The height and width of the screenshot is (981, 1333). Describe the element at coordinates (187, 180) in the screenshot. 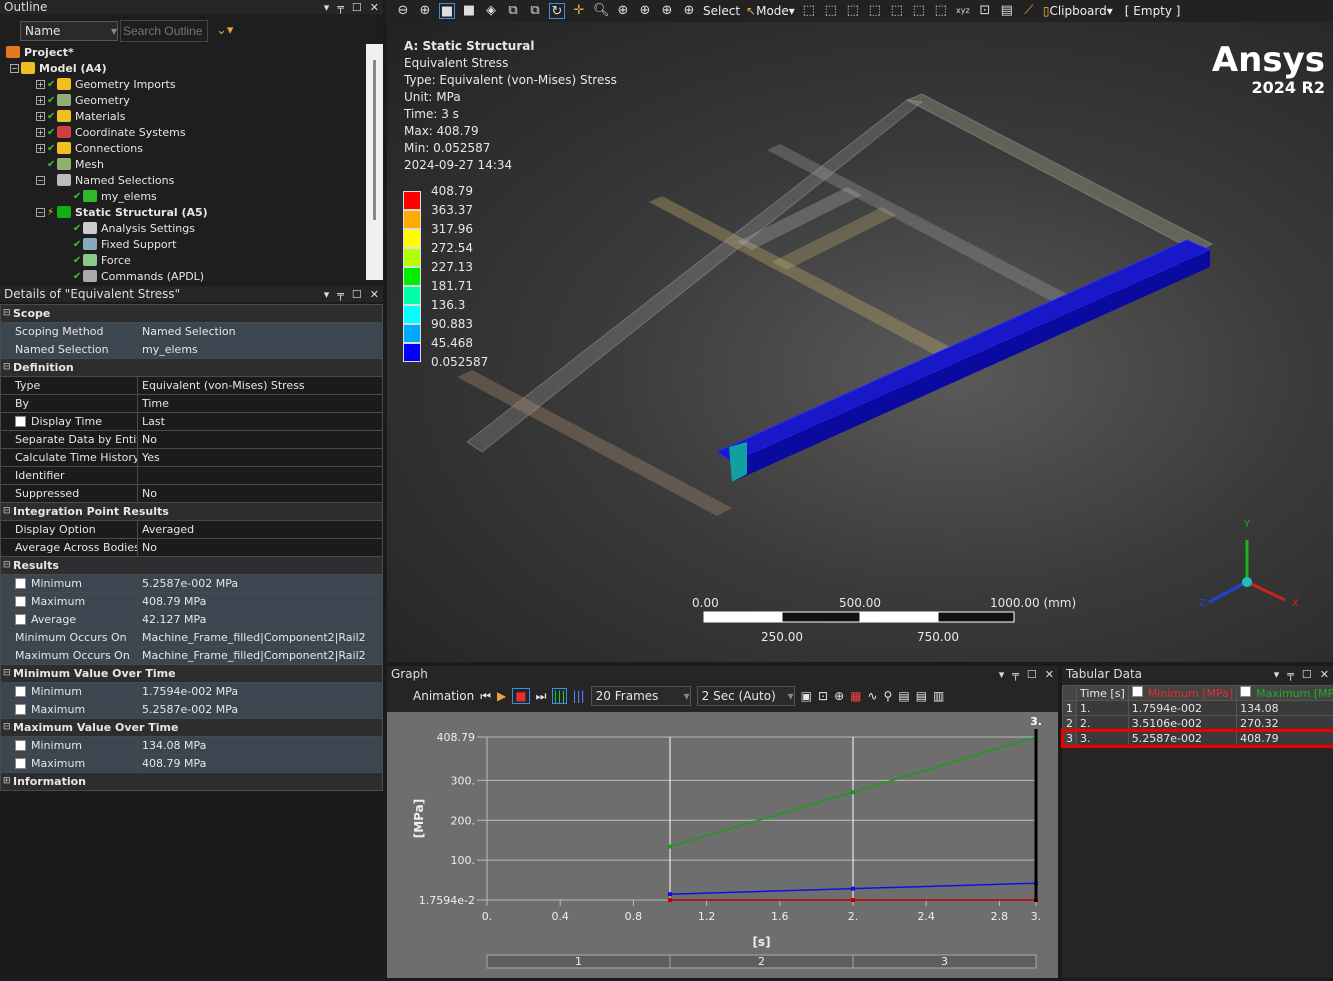

I see `tree-item: −Named Selections` at that location.